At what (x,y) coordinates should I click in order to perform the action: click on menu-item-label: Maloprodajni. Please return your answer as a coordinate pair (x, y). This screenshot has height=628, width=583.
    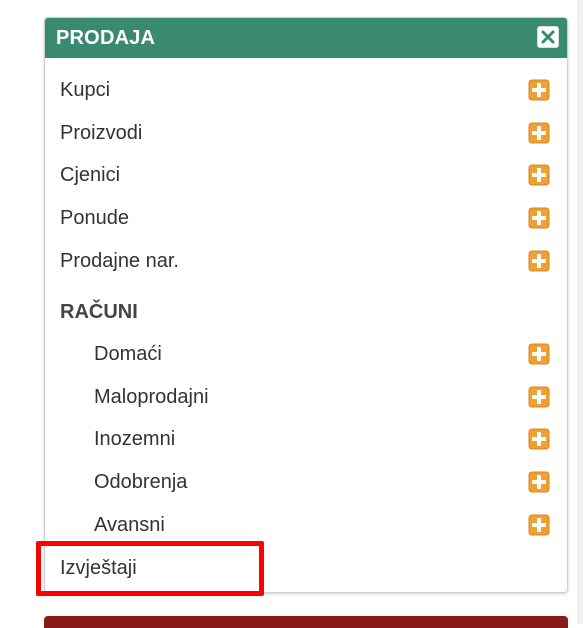
    Looking at the image, I should click on (151, 397).